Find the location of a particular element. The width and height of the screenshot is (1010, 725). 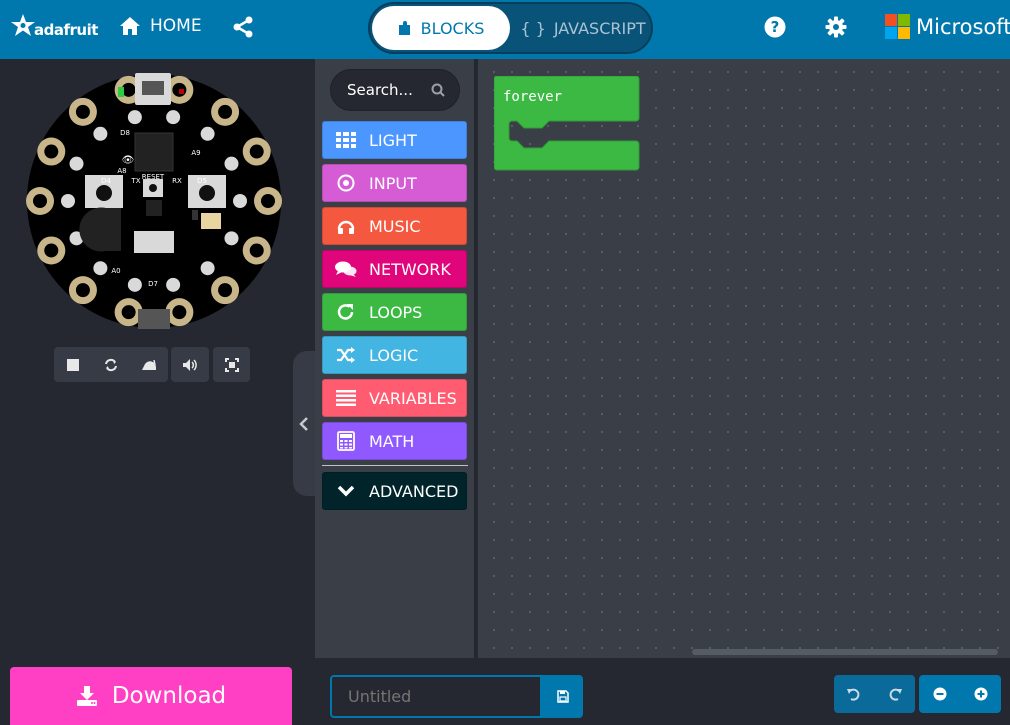

grid-icon is located at coordinates (346, 140).